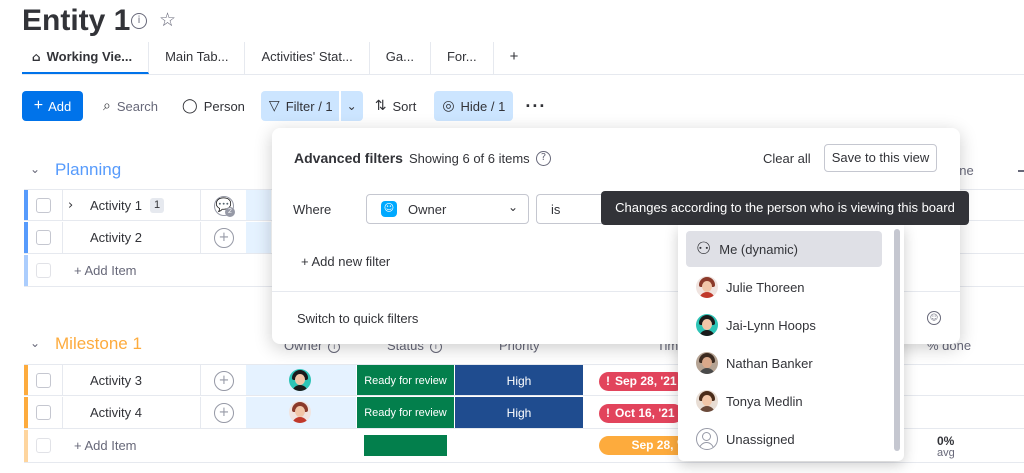 The height and width of the screenshot is (473, 1024). I want to click on help-icon: ?, so click(543, 158).